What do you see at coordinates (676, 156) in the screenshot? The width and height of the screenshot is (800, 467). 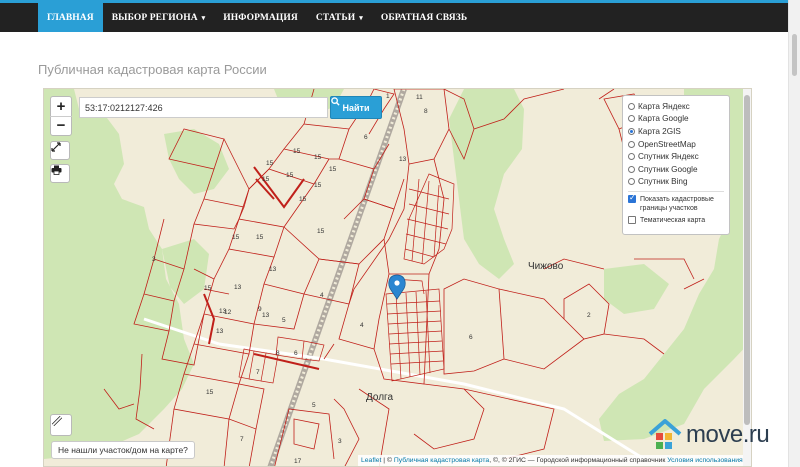 I see `layer-option-yandex-satellite: Спутник Яндекс` at bounding box center [676, 156].